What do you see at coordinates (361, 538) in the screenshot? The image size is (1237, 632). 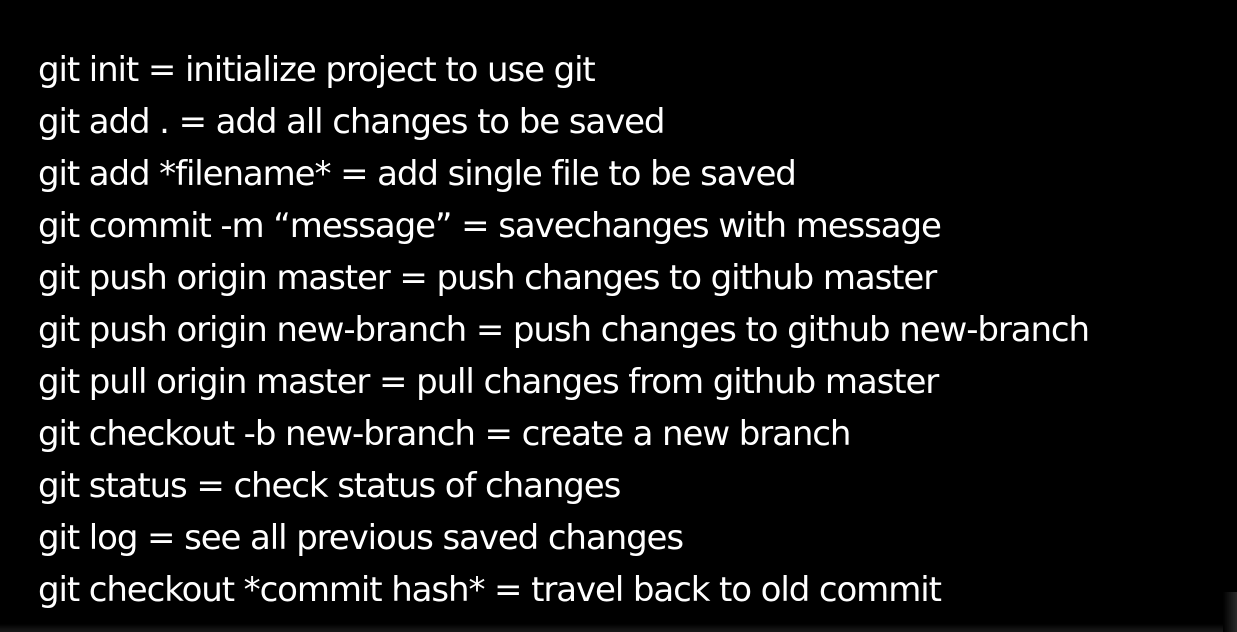 I see `git-log-line: git log = see all previous saved changes` at bounding box center [361, 538].